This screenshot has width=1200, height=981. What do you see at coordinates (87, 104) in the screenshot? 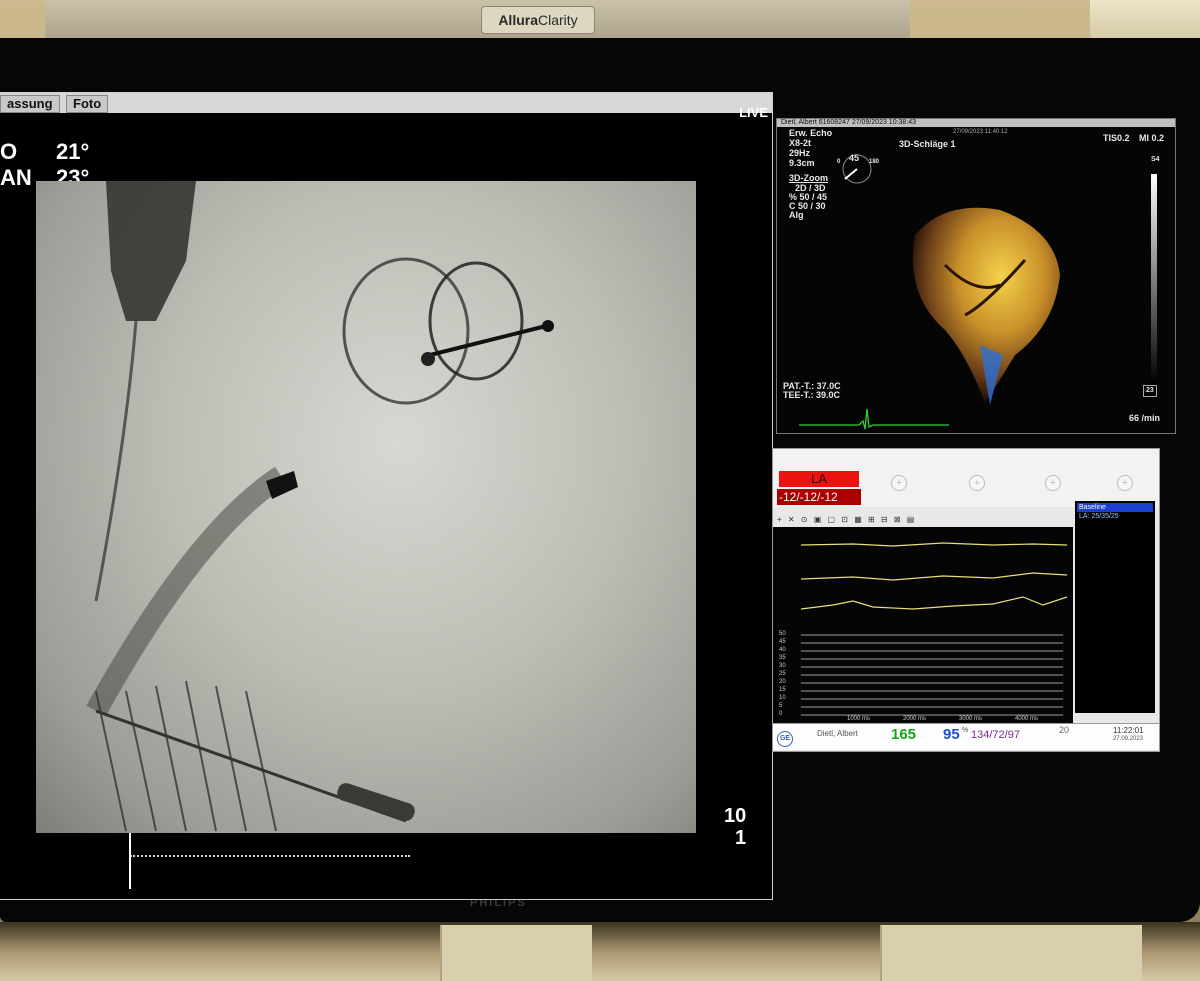
I see `tab-foto: Foto` at bounding box center [87, 104].